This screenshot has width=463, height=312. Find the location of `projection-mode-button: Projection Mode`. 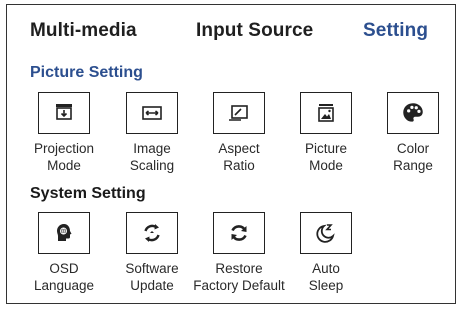

projection-mode-button: Projection Mode is located at coordinates (64, 133).